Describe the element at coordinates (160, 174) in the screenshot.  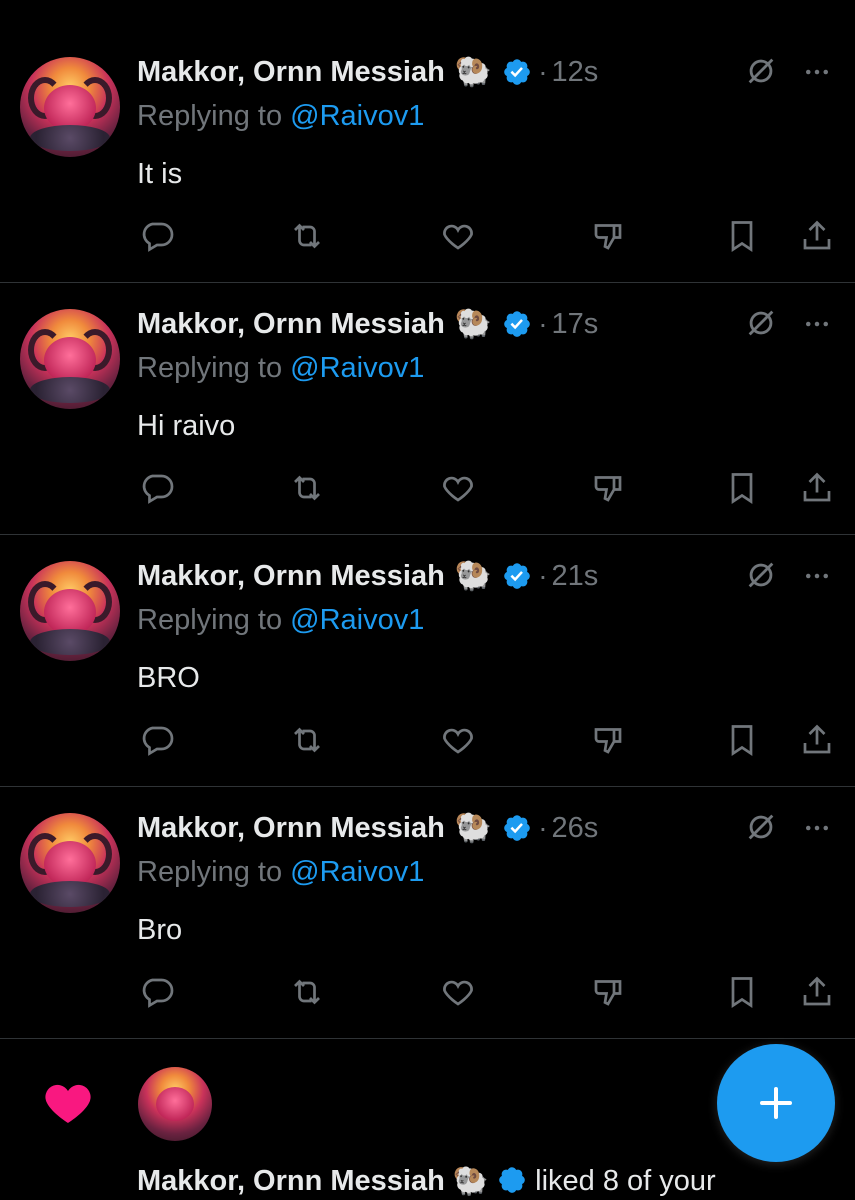
I see `tweet-text: It is` at that location.